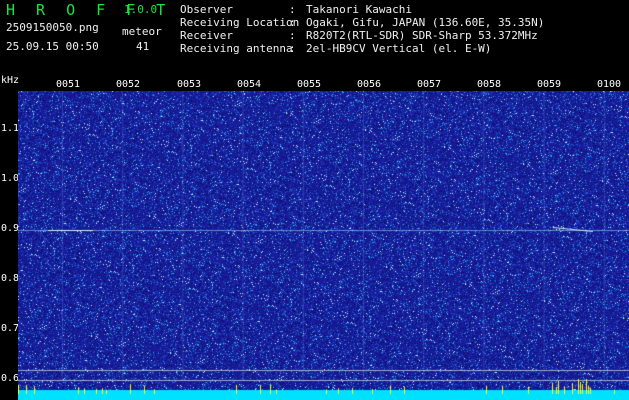 The height and width of the screenshot is (400, 629). I want to click on minute-label: 0054, so click(249, 84).